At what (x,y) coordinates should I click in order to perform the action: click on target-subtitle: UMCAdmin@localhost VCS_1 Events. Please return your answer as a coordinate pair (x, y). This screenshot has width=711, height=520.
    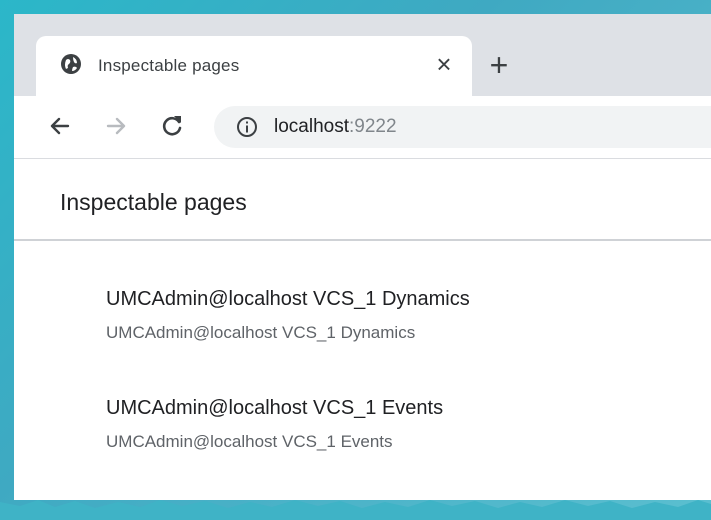
    Looking at the image, I should click on (249, 441).